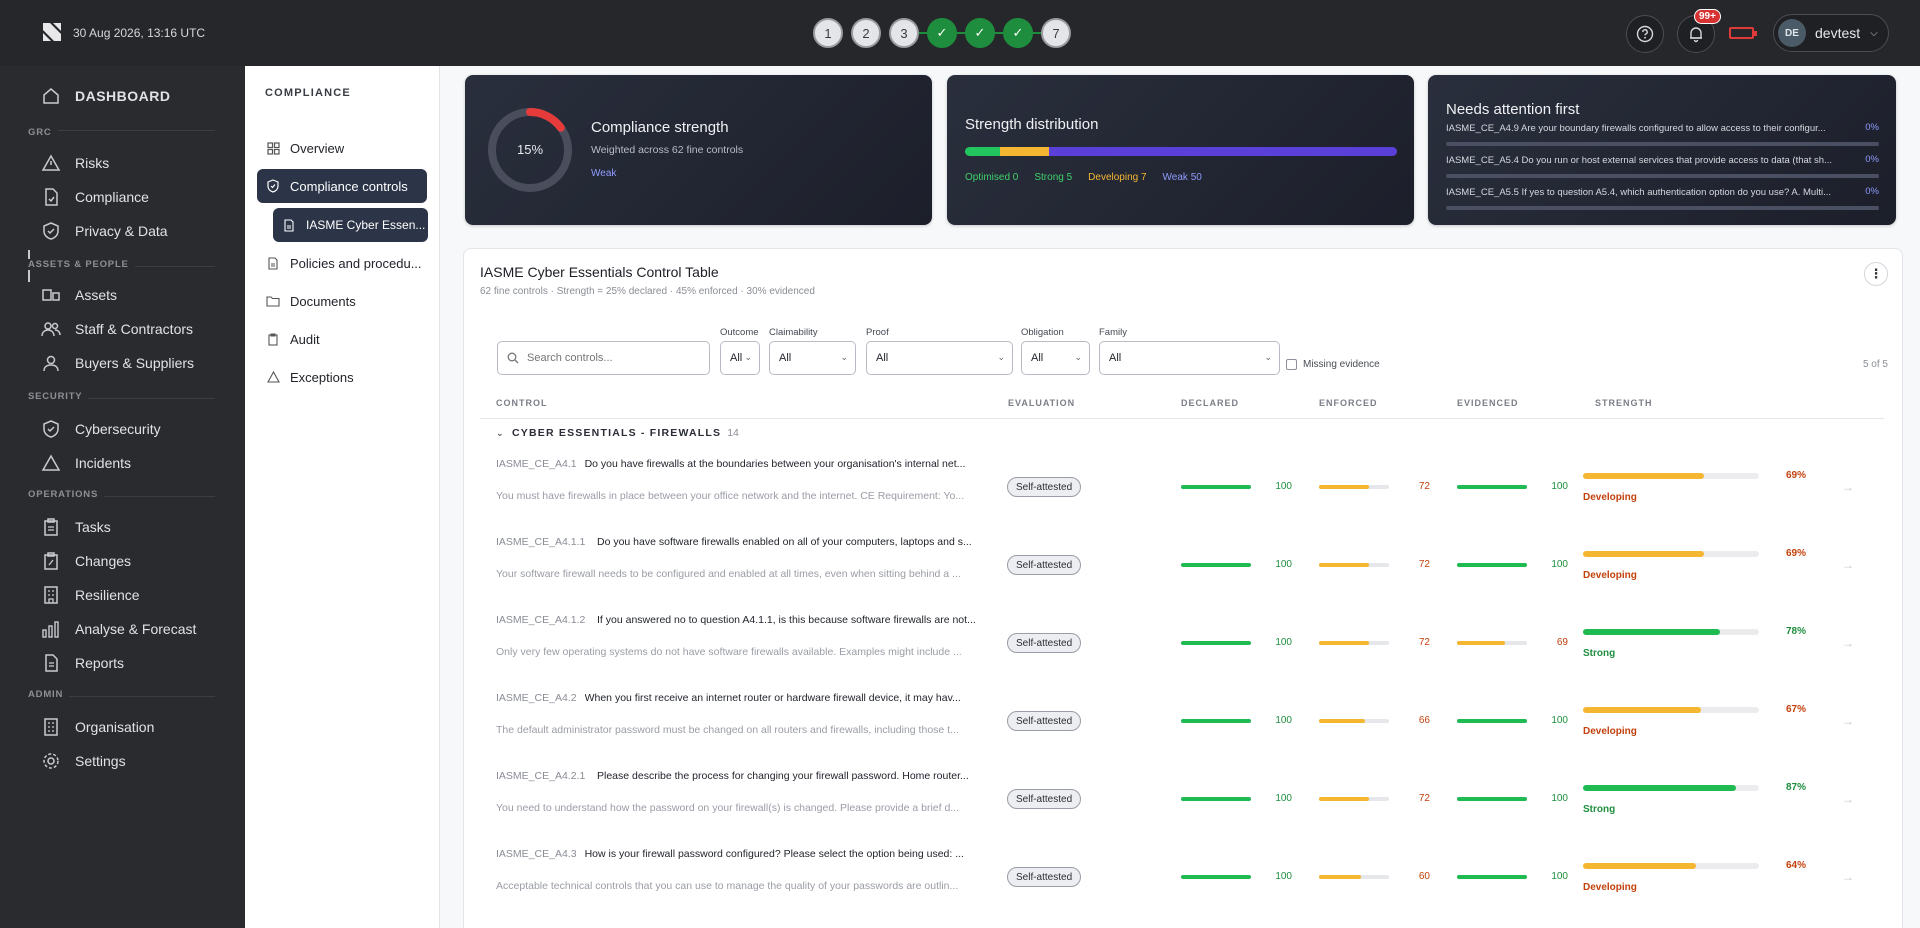 Image resolution: width=1920 pixels, height=928 pixels. Describe the element at coordinates (1189, 358) in the screenshot. I see `family-select: All ⌄` at that location.